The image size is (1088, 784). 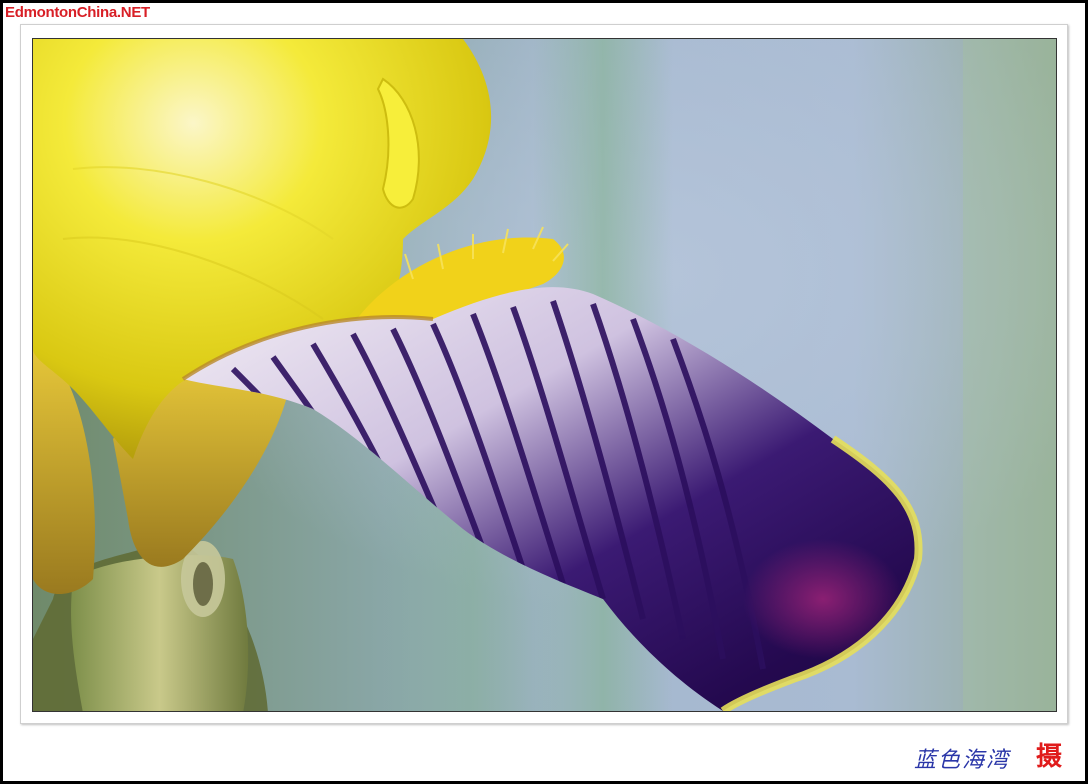 I want to click on site-watermark: EdmontonChina.NET, so click(x=77, y=12).